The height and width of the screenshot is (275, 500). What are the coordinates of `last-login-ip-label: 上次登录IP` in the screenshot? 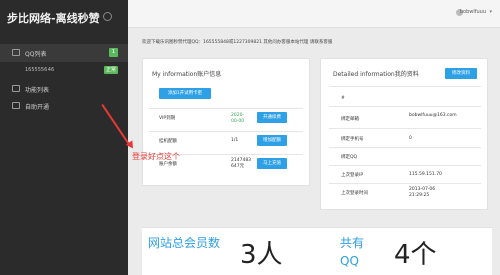 It's located at (352, 175).